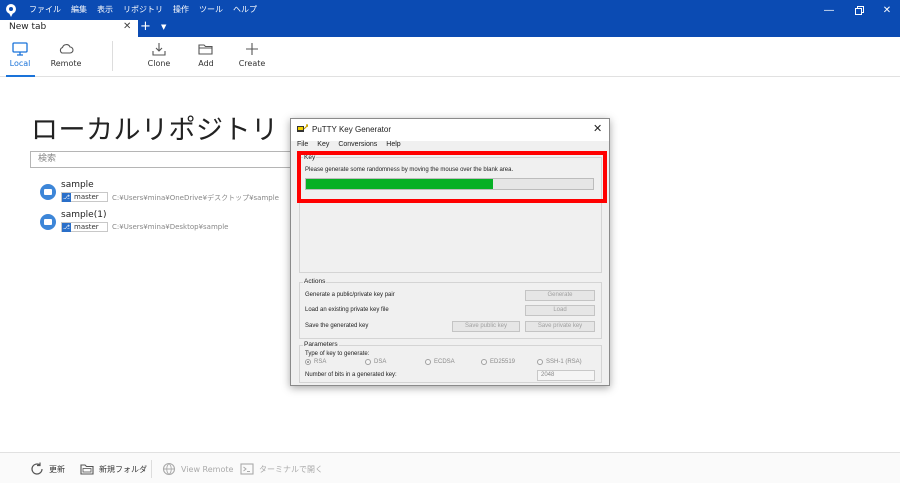  I want to click on clone-label: Clone, so click(159, 63).